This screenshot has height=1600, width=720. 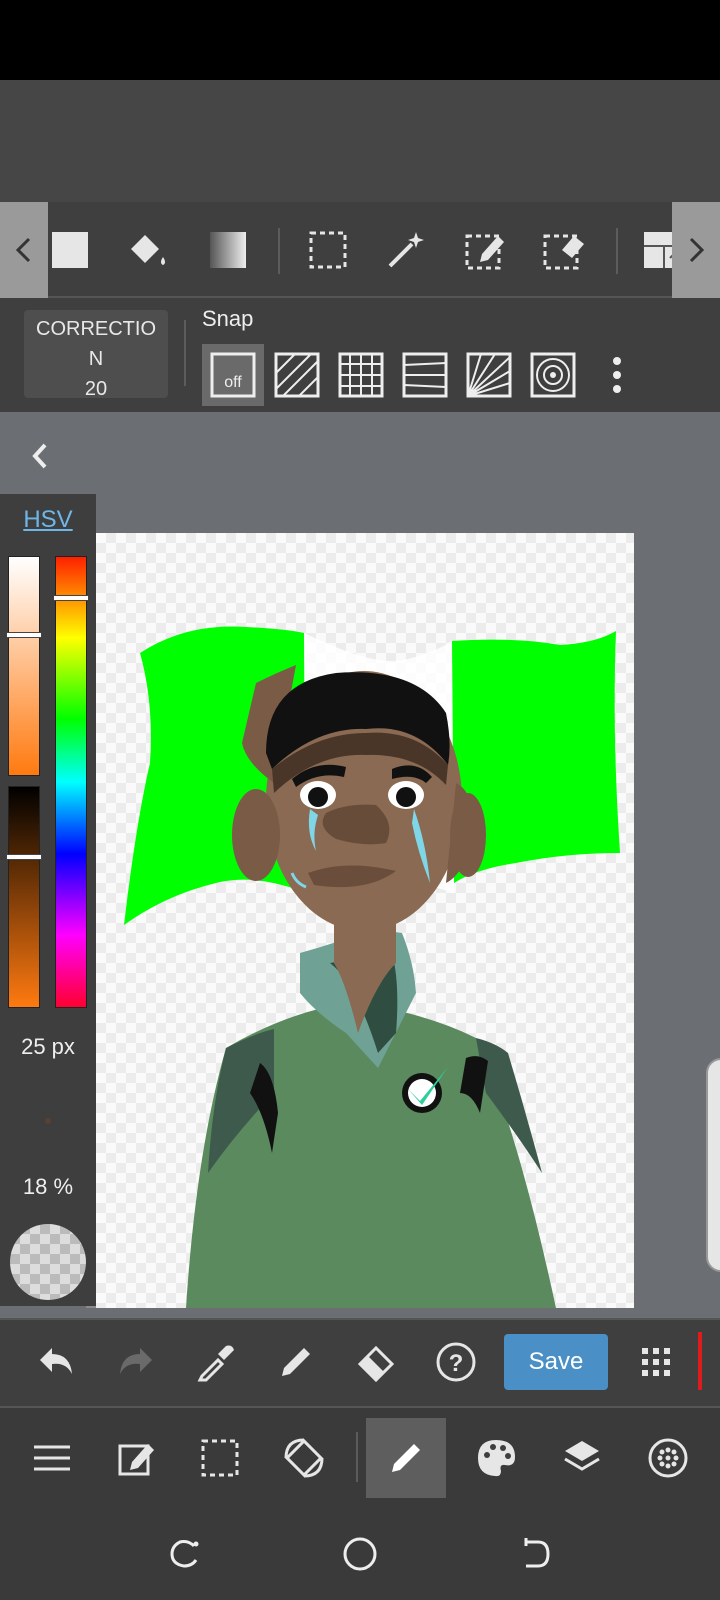 I want to click on tool-options-bar: CORRECTION 20 Snap off, so click(x=360, y=355).